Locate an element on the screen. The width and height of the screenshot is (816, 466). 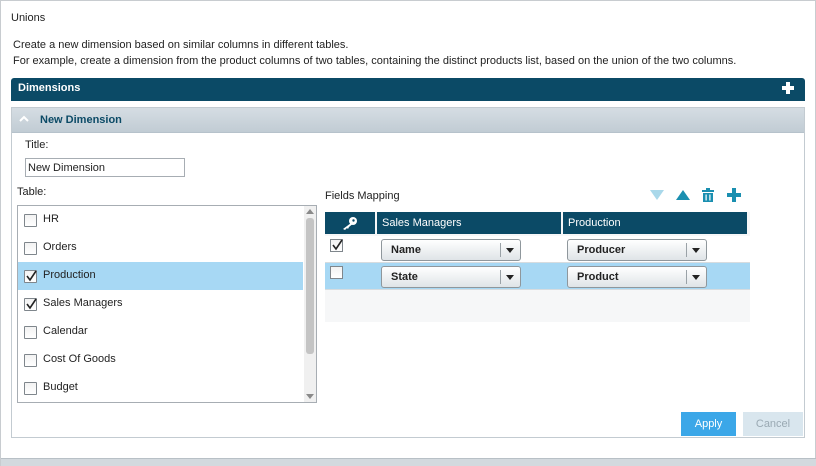
table-name: Orders is located at coordinates (60, 247).